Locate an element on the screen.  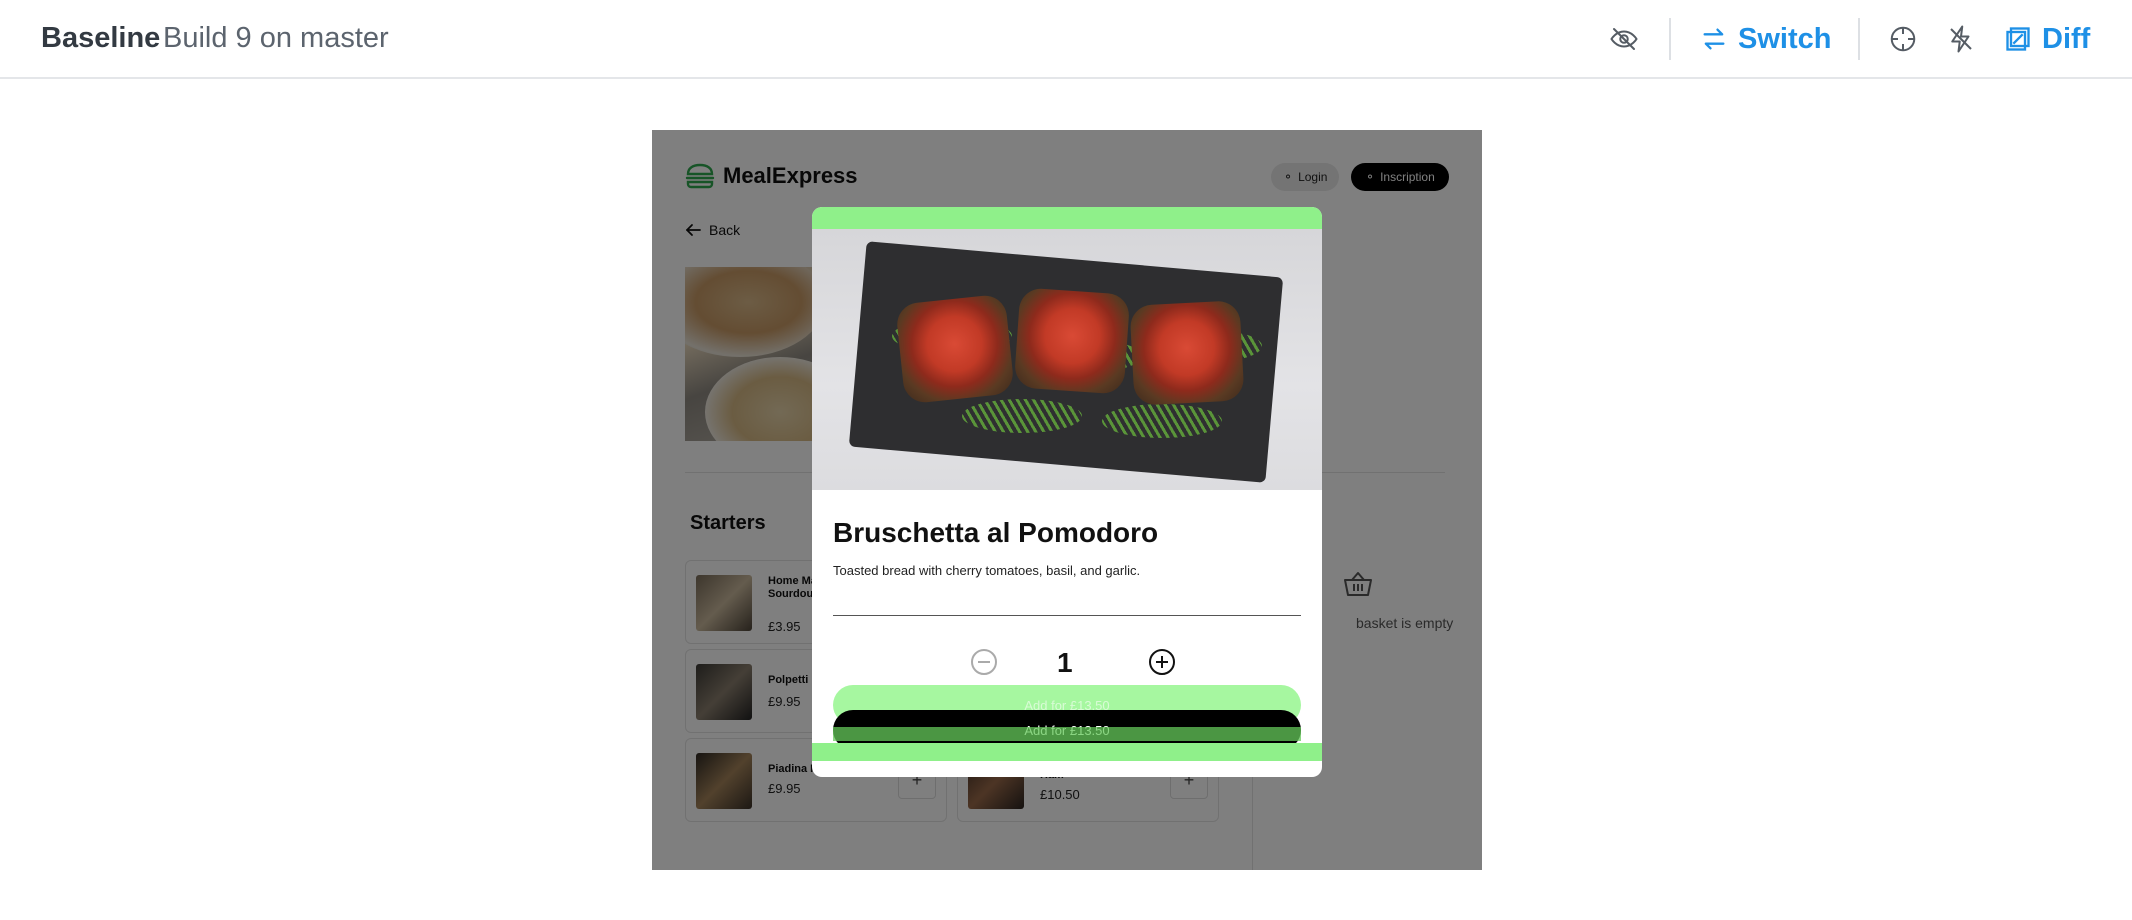
eye-off-icon is located at coordinates (1624, 39).